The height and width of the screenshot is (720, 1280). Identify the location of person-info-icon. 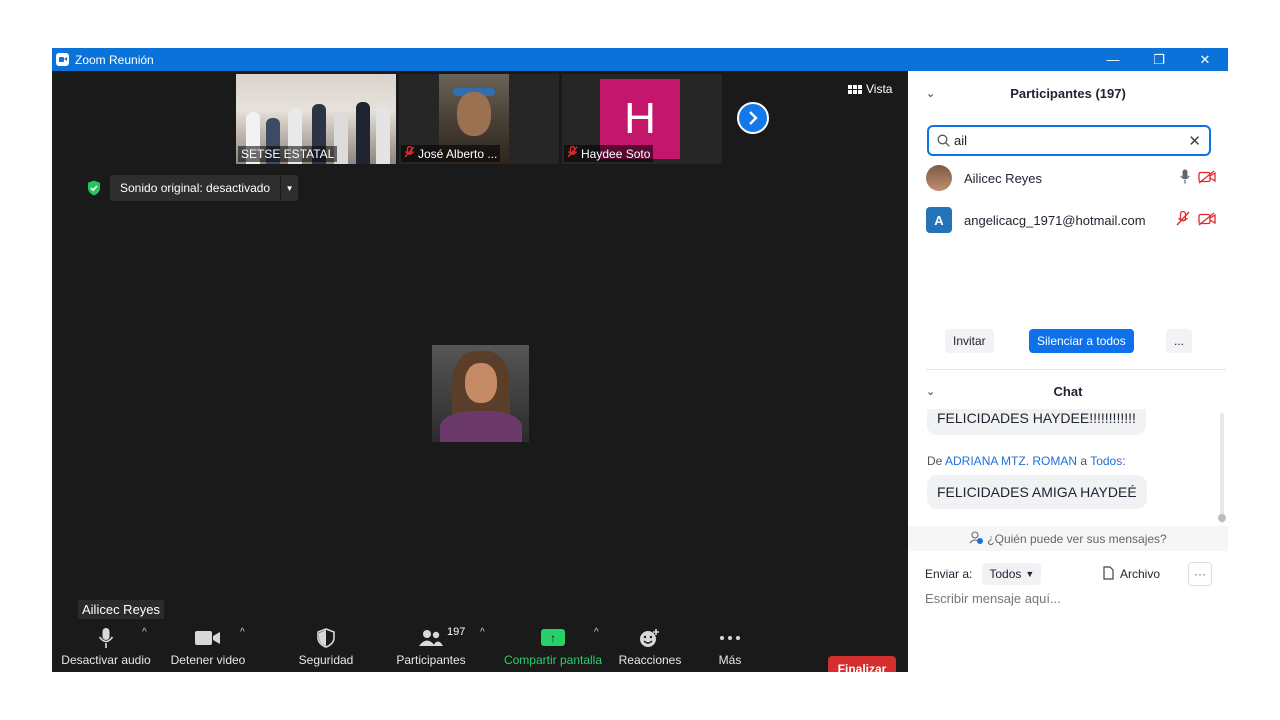
(976, 538).